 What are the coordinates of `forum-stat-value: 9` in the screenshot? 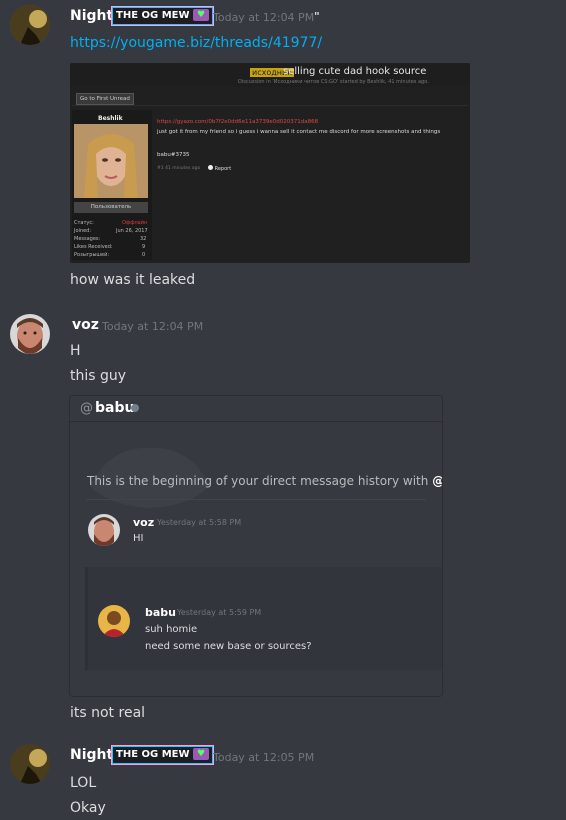 It's located at (144, 247).